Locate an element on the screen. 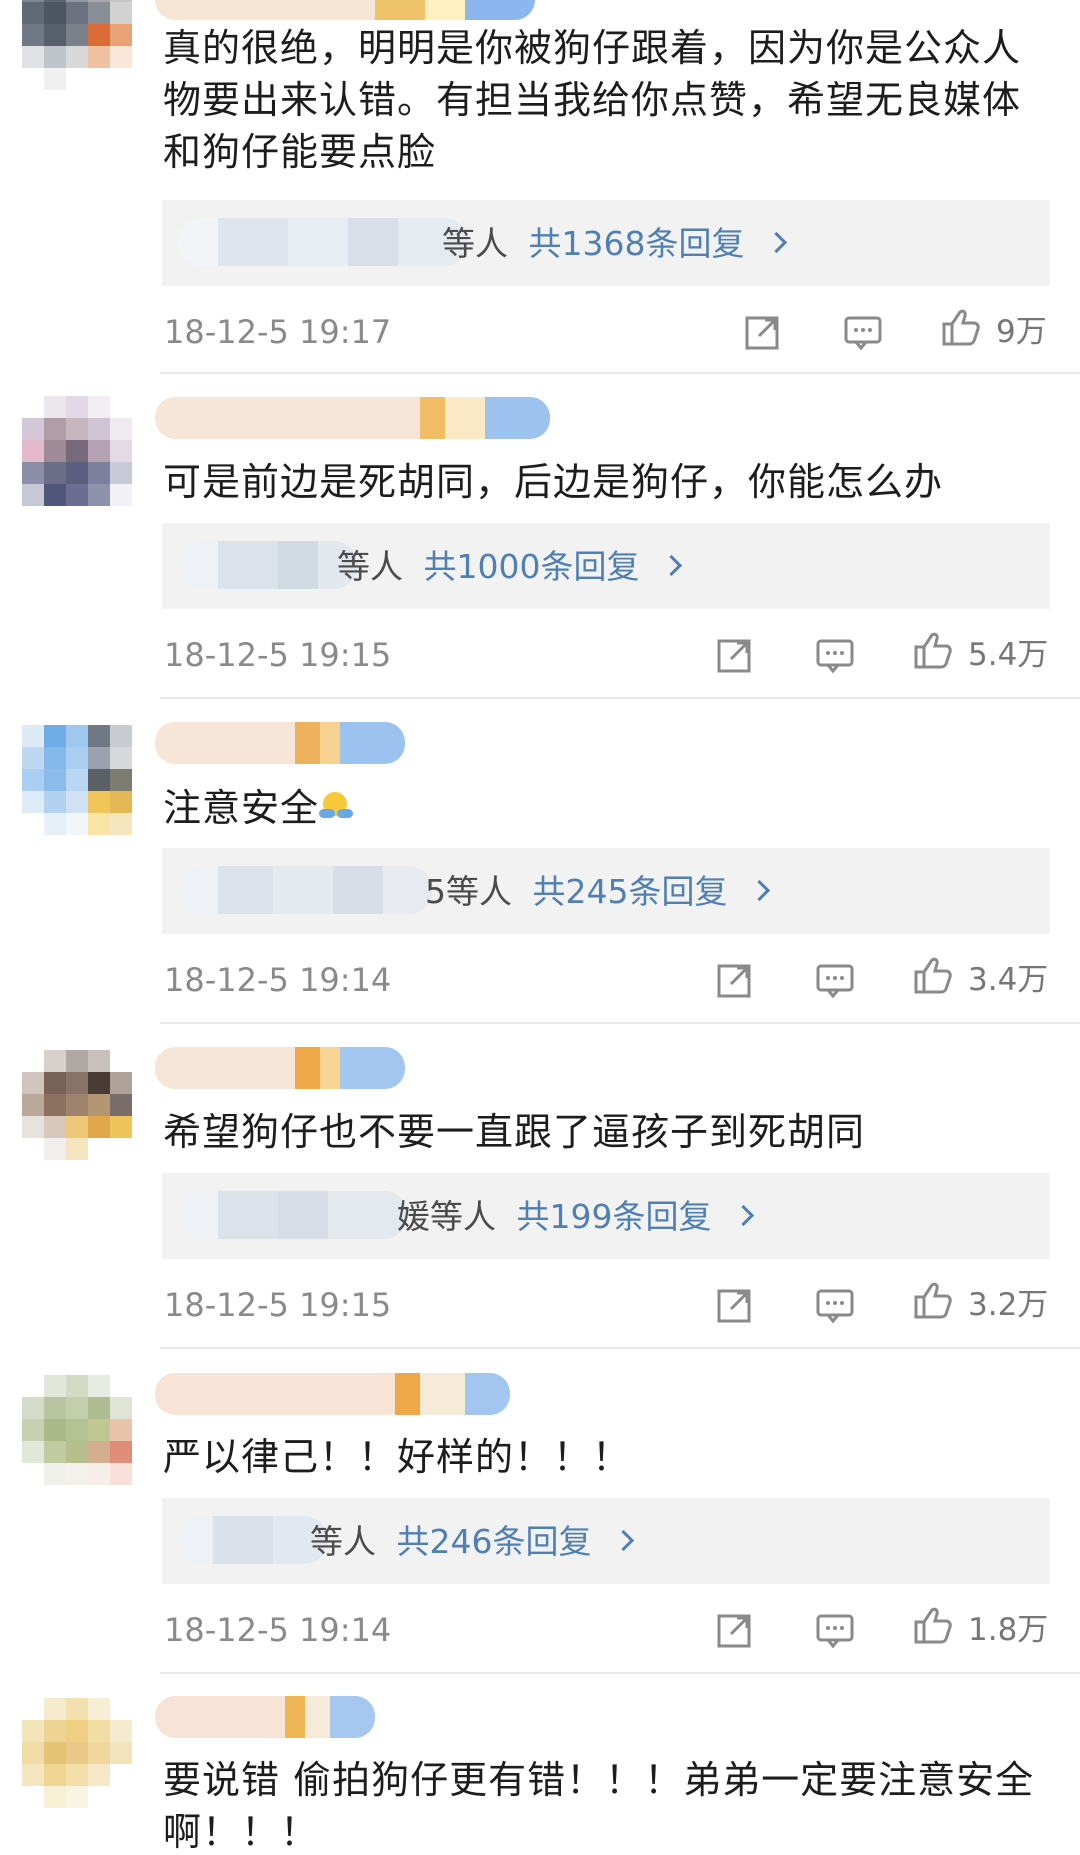 Image resolution: width=1080 pixels, height=1855 pixels. like-count: 3.2万 is located at coordinates (1008, 1305).